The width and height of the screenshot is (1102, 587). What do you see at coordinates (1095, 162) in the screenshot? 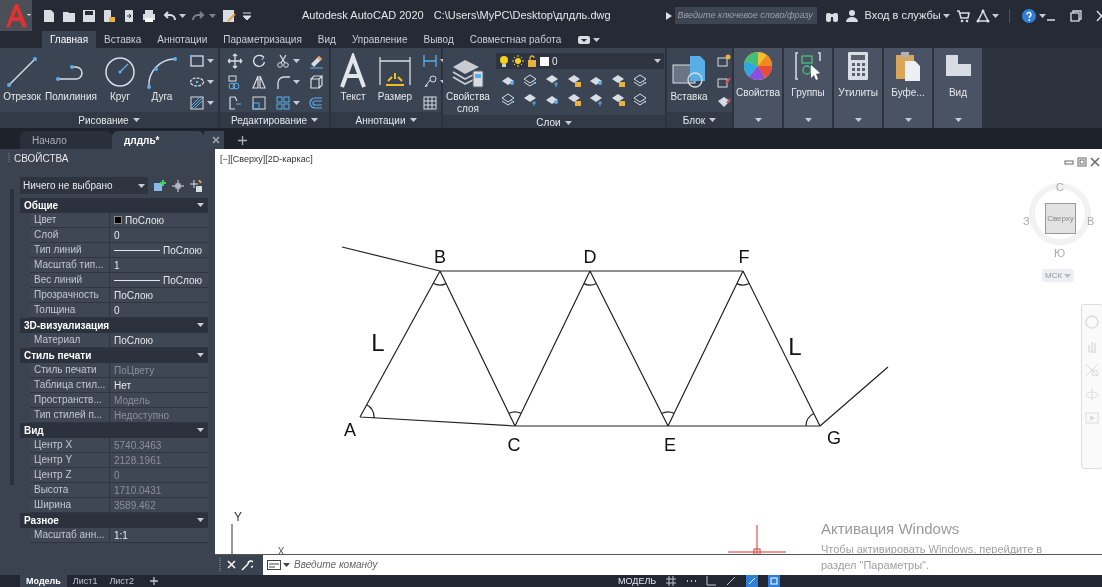
I see `viewport-close-icon` at bounding box center [1095, 162].